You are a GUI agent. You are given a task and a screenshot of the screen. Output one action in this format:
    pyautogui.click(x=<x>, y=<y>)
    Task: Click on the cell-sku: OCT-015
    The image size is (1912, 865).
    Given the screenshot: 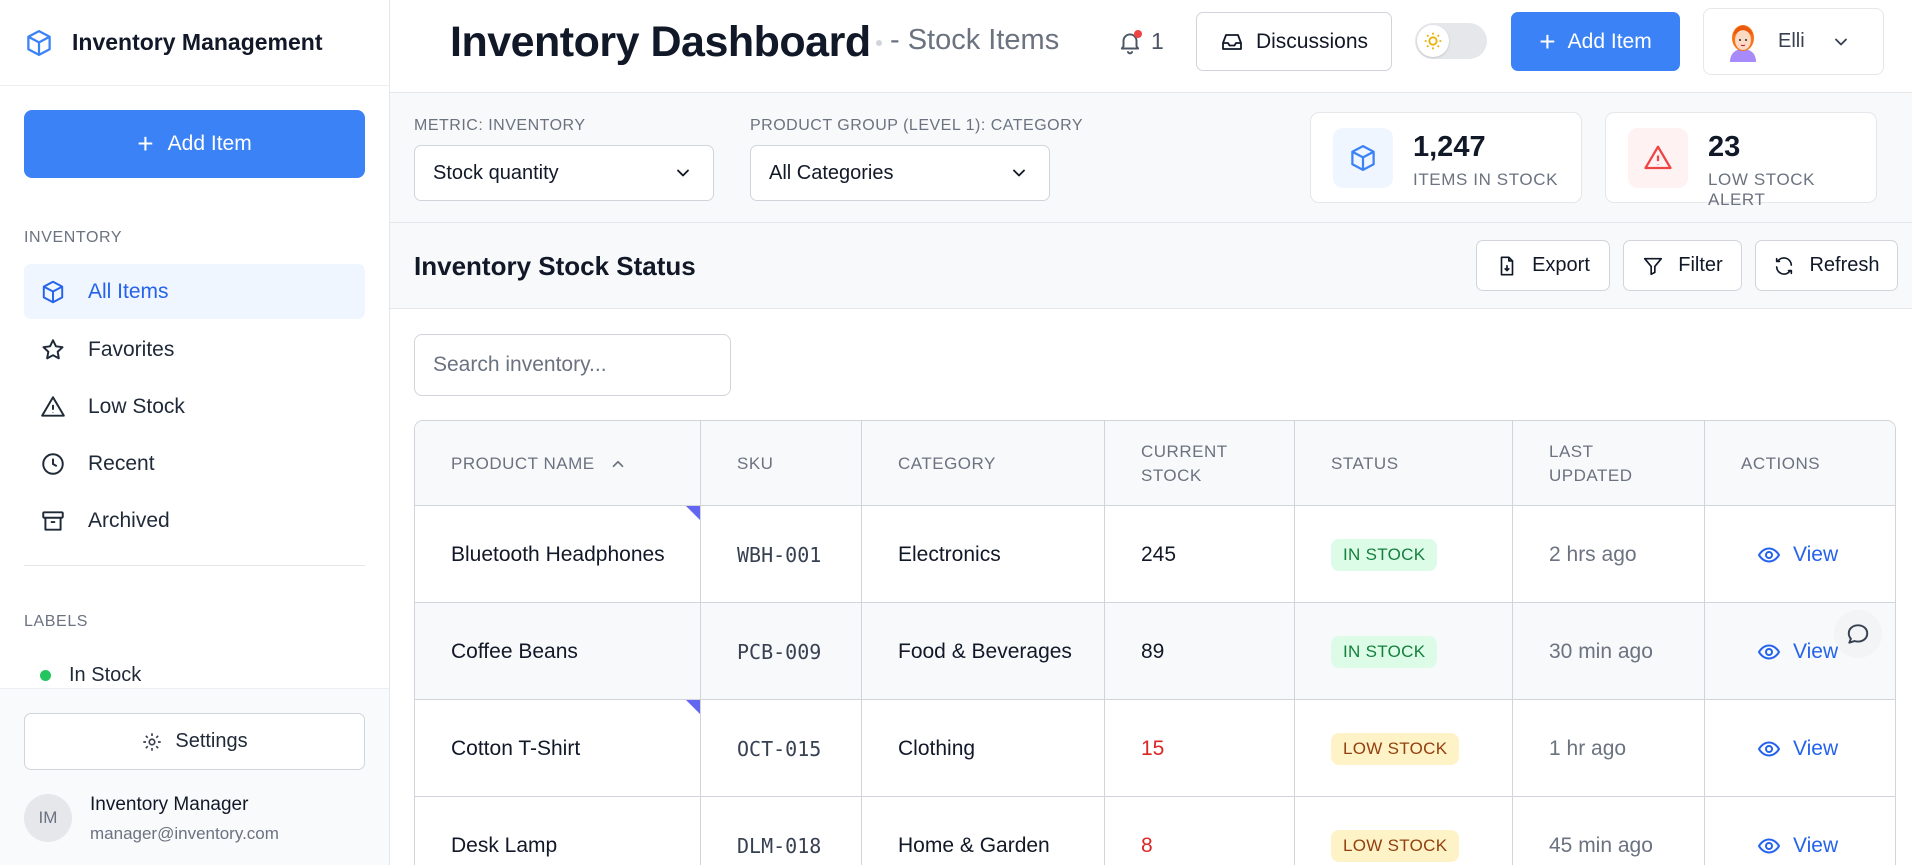 What is the action you would take?
    pyautogui.click(x=781, y=748)
    